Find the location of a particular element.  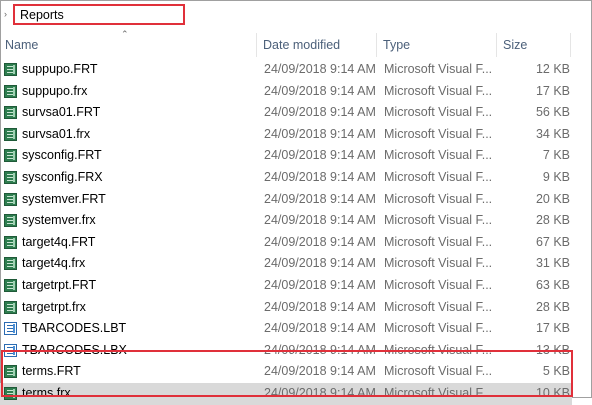

address-bar: › Reports is located at coordinates (296, 15).